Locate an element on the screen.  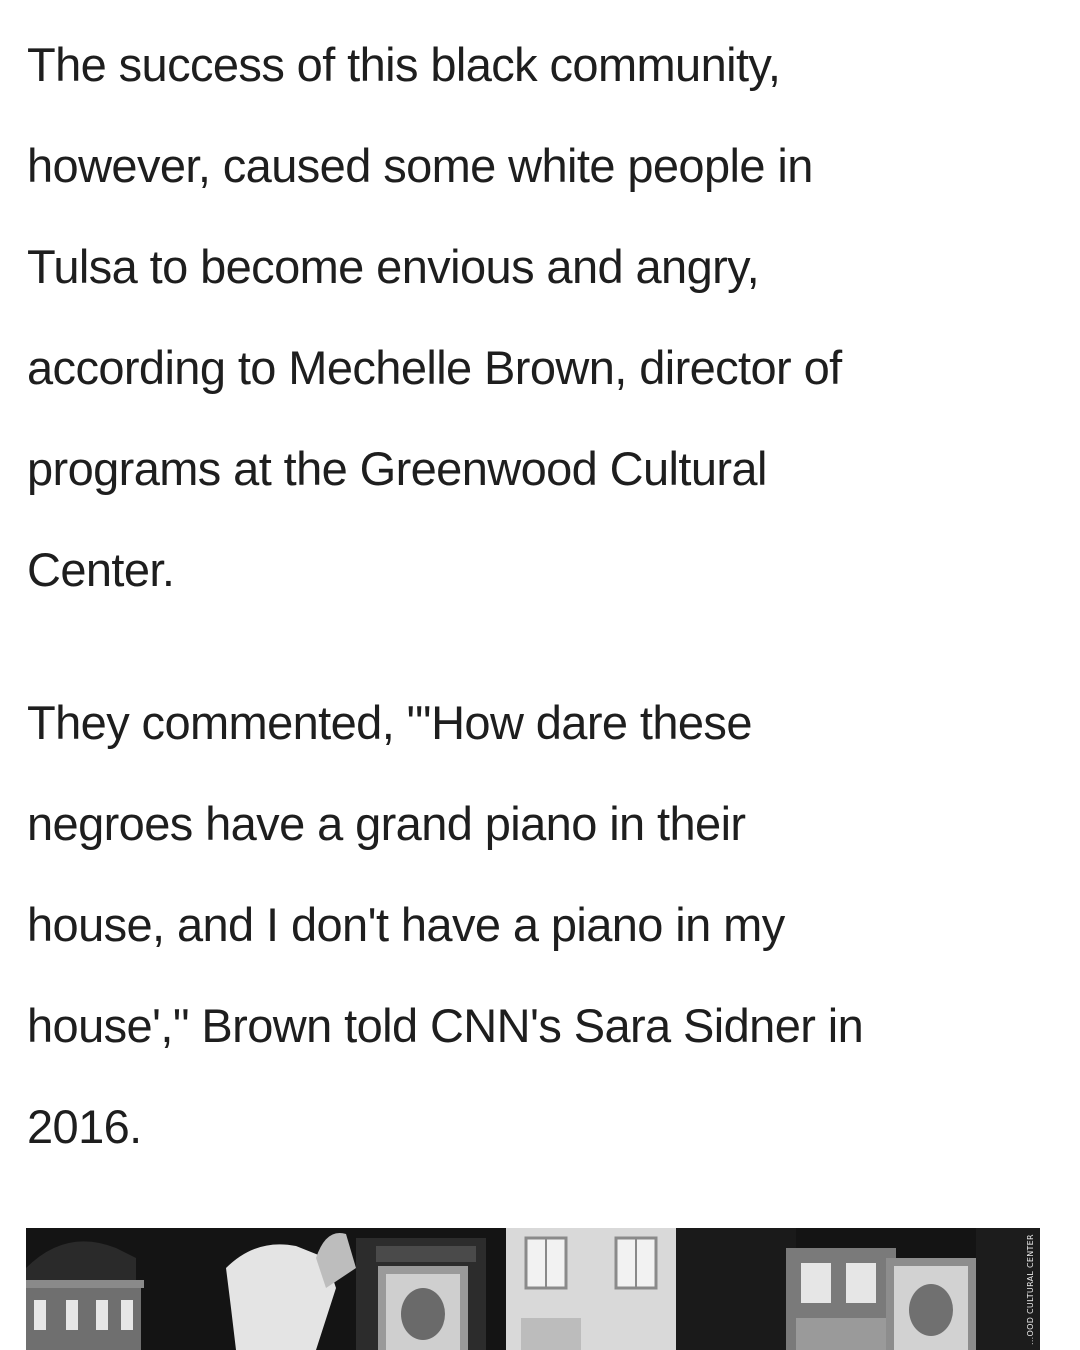
historical-photo: ...OOD CULTURAL CENTER is located at coordinates (533, 1289).